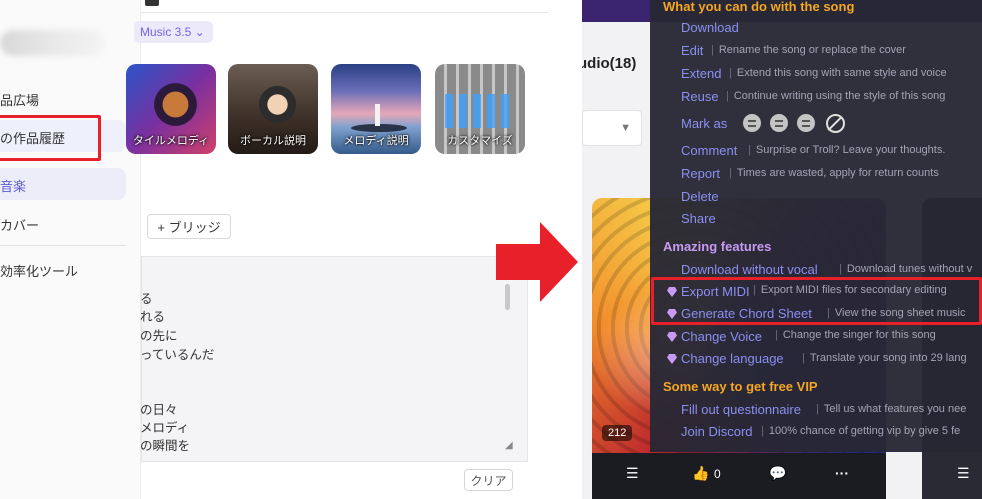 The height and width of the screenshot is (499, 982). I want to click on lyrics-list-icon: ☰, so click(632, 473).